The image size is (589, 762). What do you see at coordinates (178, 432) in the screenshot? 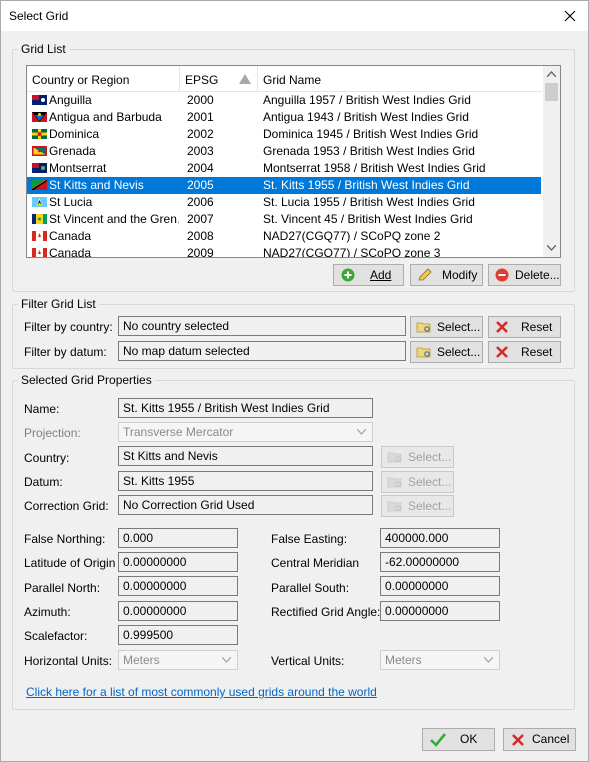
I see `projection-value: Transverse Mercator` at bounding box center [178, 432].